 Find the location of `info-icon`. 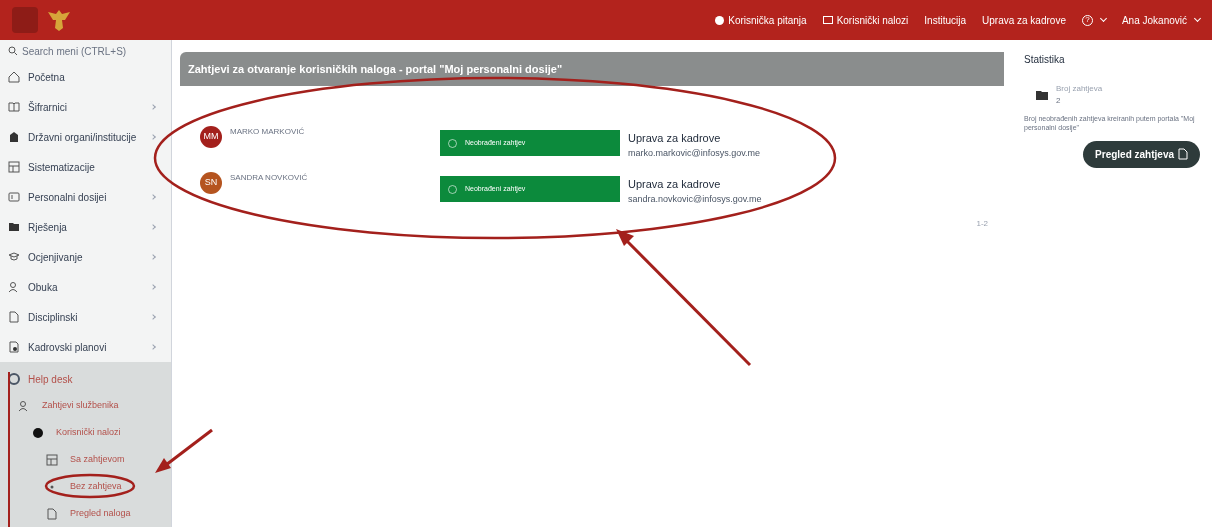

info-icon is located at coordinates (720, 20).